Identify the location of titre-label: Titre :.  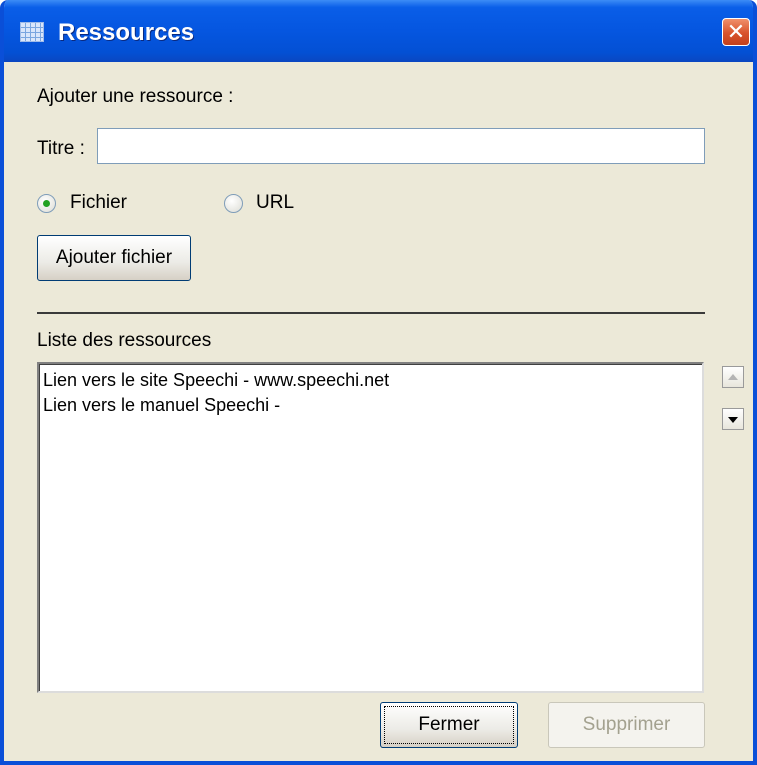
(61, 148).